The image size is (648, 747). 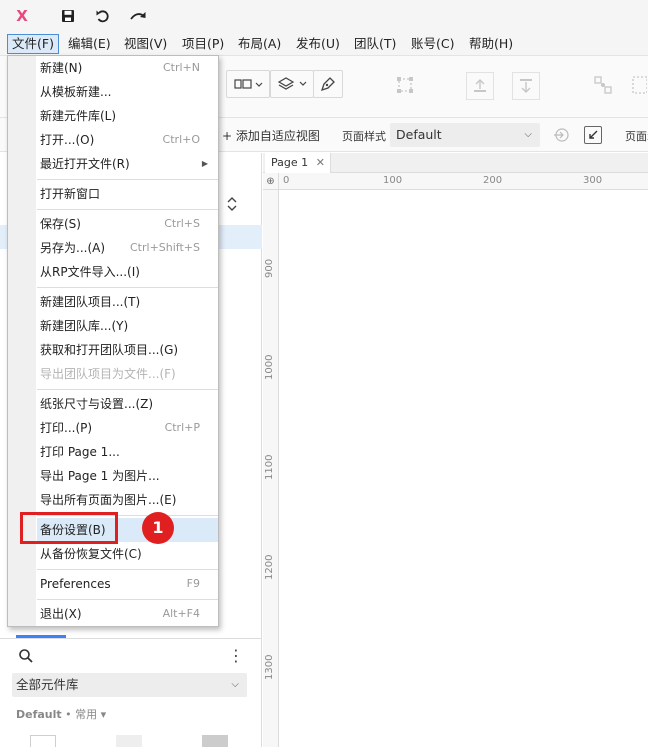 What do you see at coordinates (108, 374) in the screenshot?
I see `menu-item-export-team-project: 导出团队项目为文件...(F)` at bounding box center [108, 374].